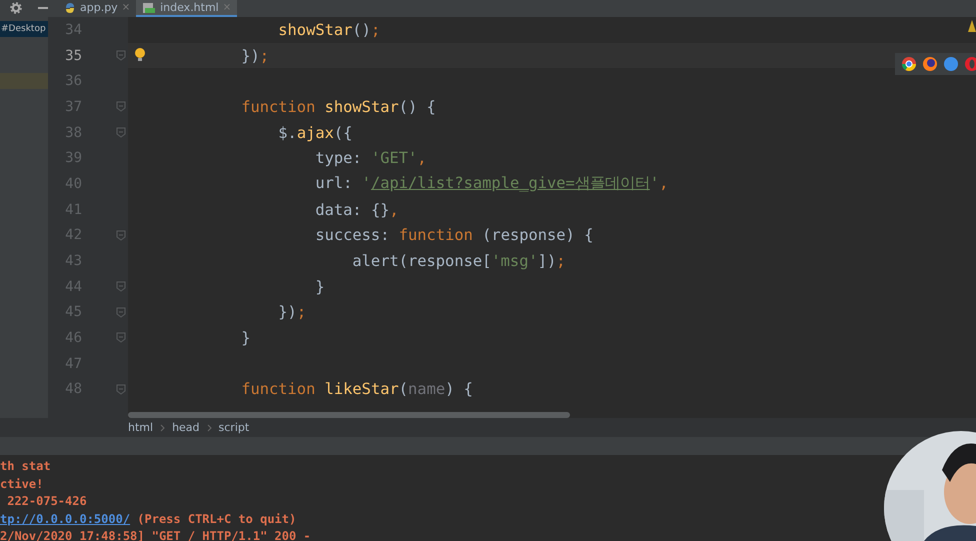 The width and height of the screenshot is (976, 541). Describe the element at coordinates (371, 158) in the screenshot. I see `code-line: type: 'GET',` at that location.